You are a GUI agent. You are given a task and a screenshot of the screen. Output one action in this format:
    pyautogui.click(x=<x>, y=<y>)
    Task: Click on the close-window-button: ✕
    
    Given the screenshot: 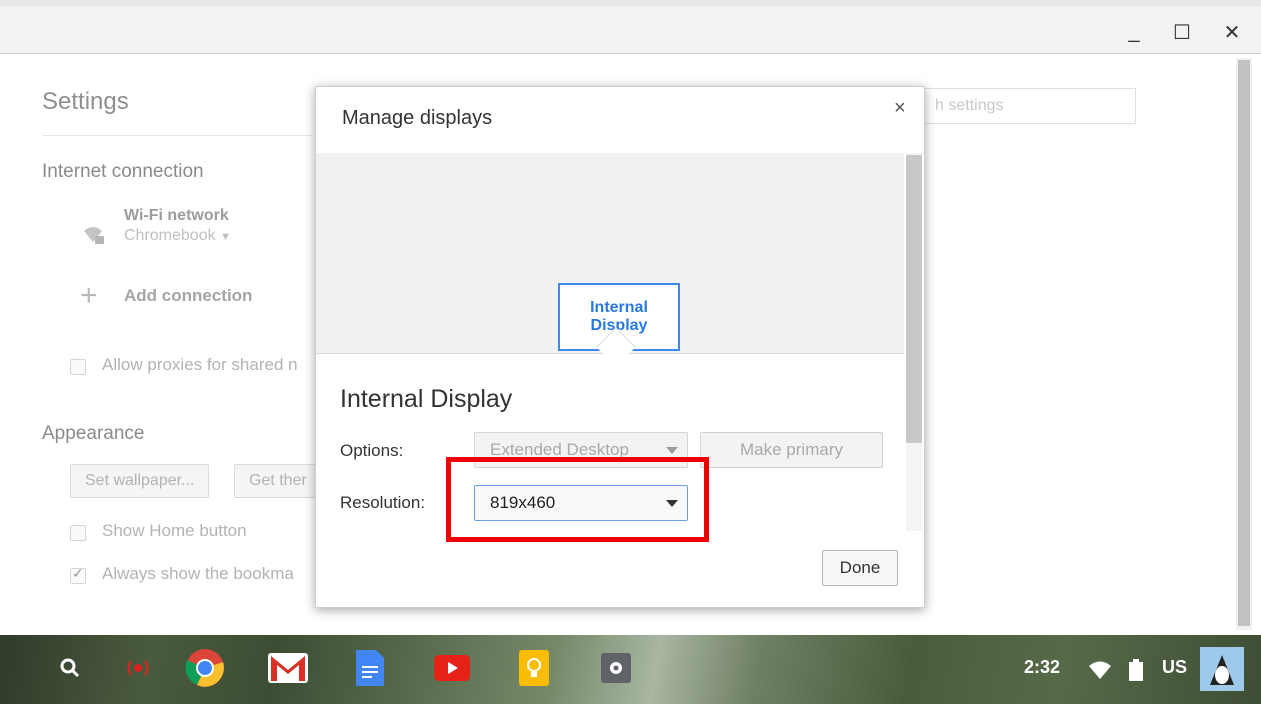 What is the action you would take?
    pyautogui.click(x=1232, y=32)
    